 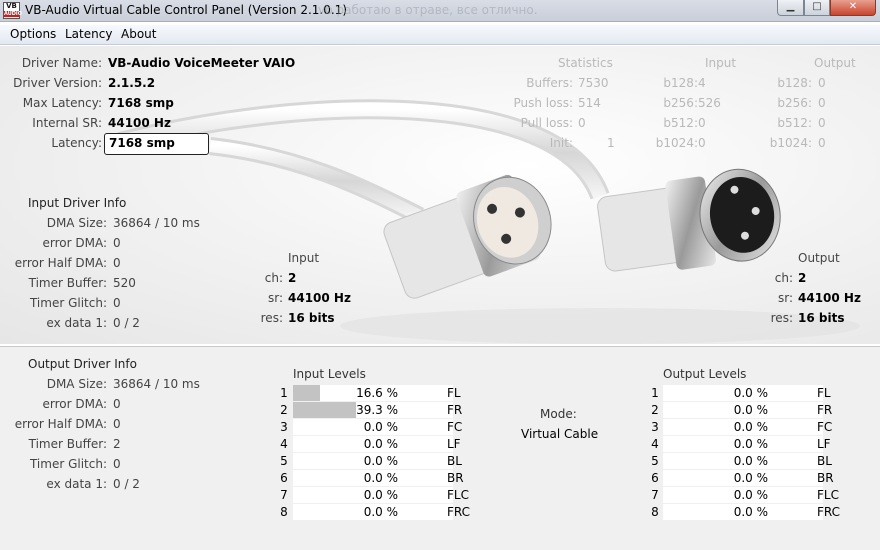 I want to click on channel-number: 3, so click(x=284, y=427).